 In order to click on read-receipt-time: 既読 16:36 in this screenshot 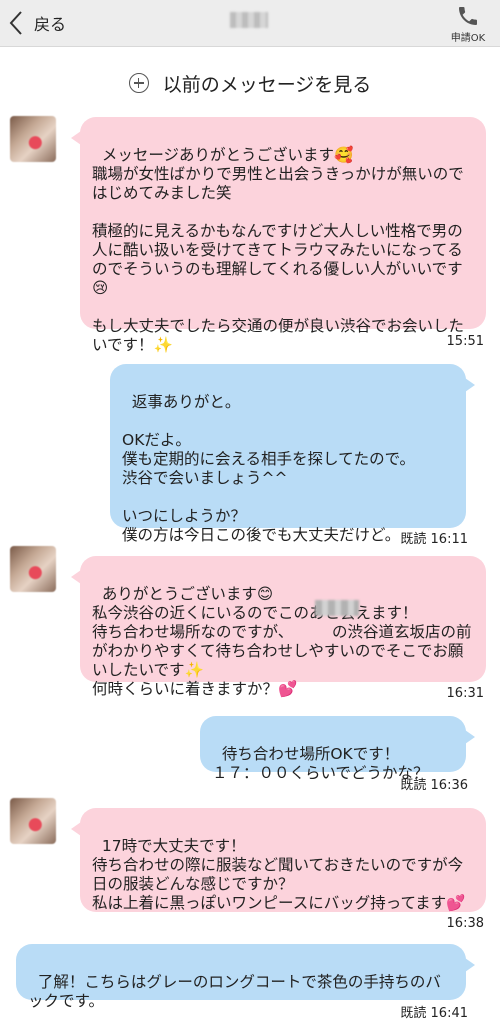, I will do `click(434, 785)`.